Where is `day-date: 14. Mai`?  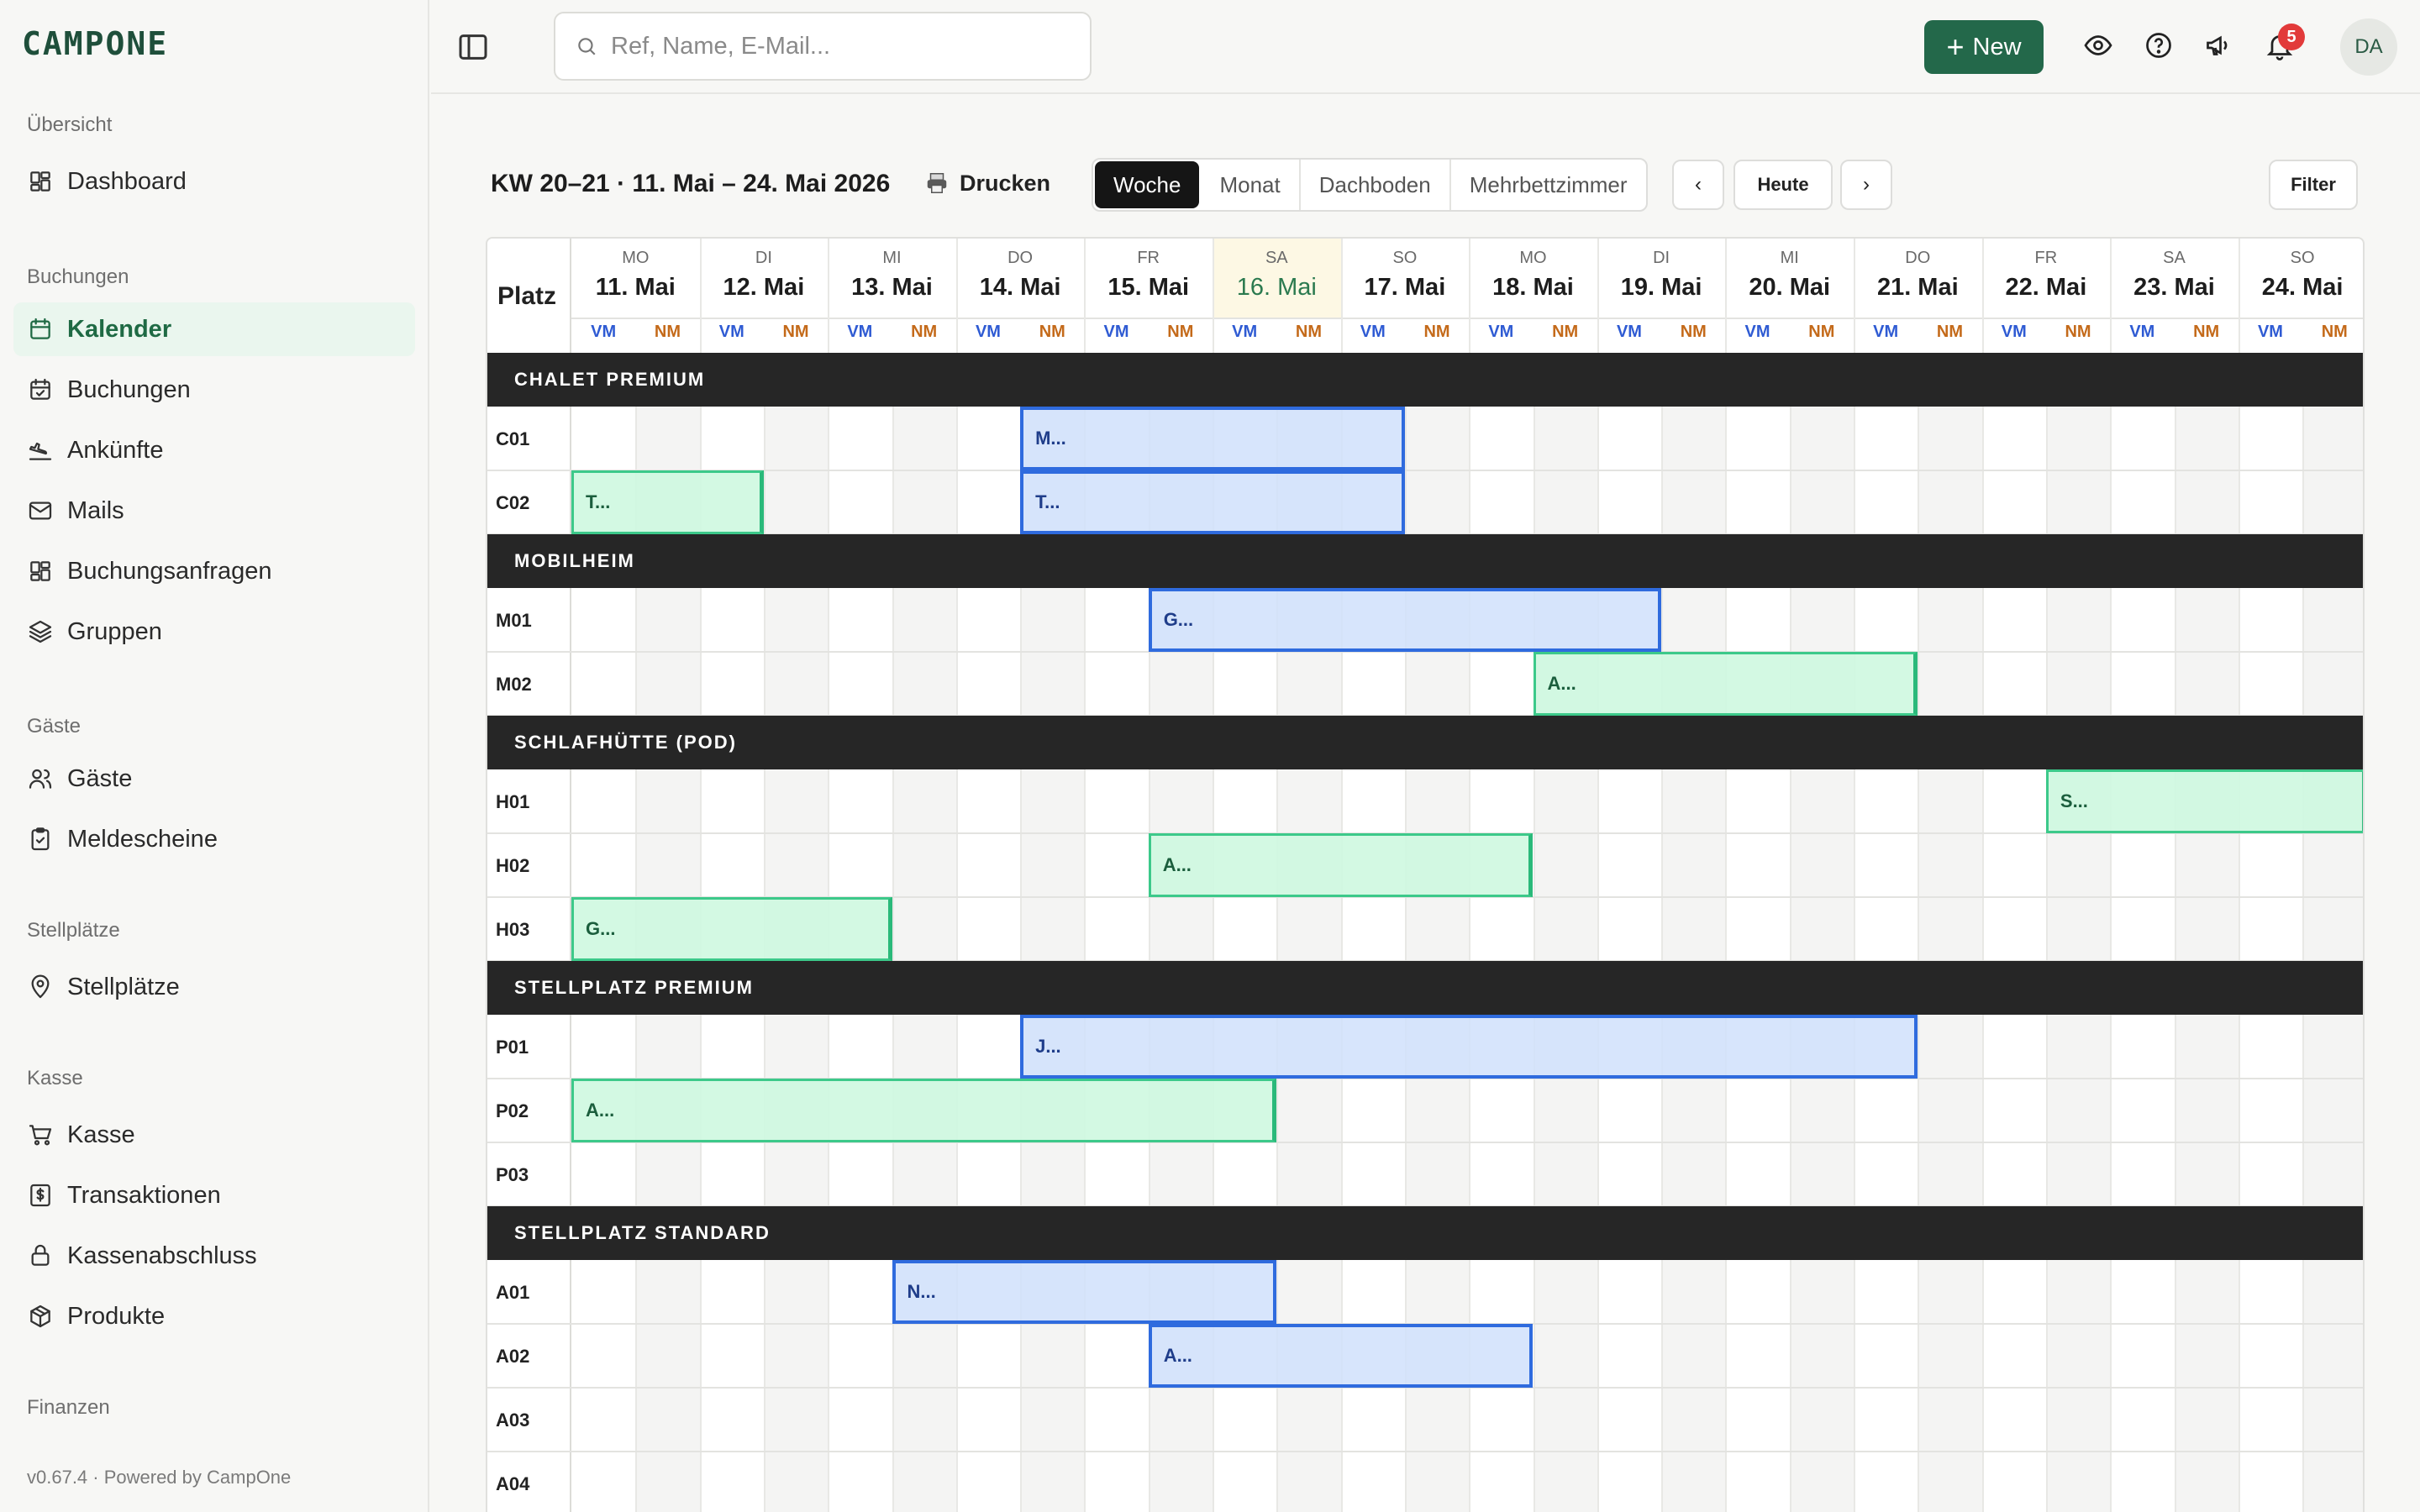
day-date: 14. Mai is located at coordinates (1020, 287).